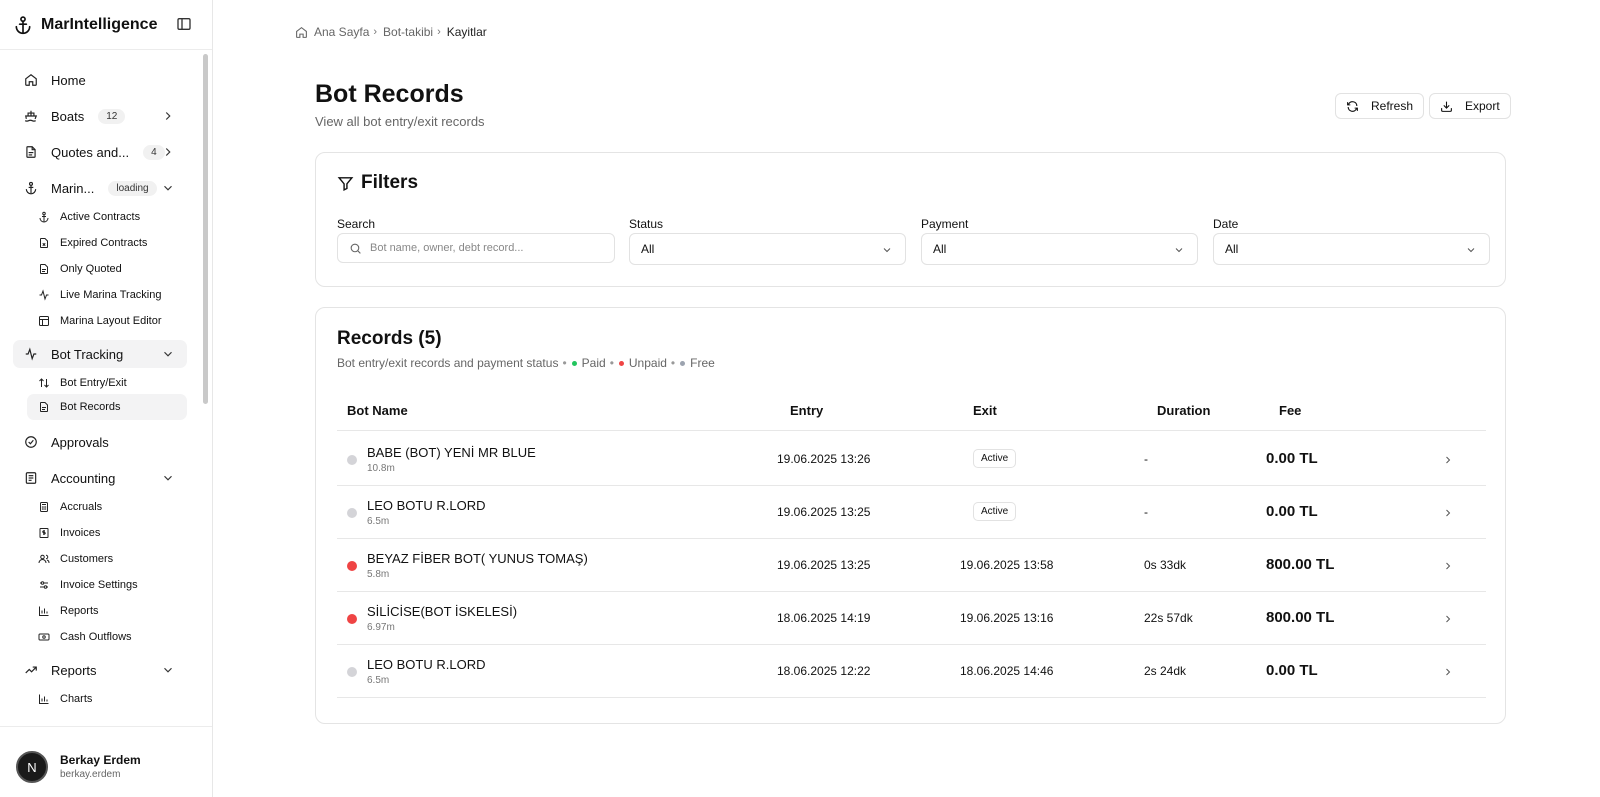 The height and width of the screenshot is (797, 1600). What do you see at coordinates (23, 25) in the screenshot?
I see `anchor-logo-icon` at bounding box center [23, 25].